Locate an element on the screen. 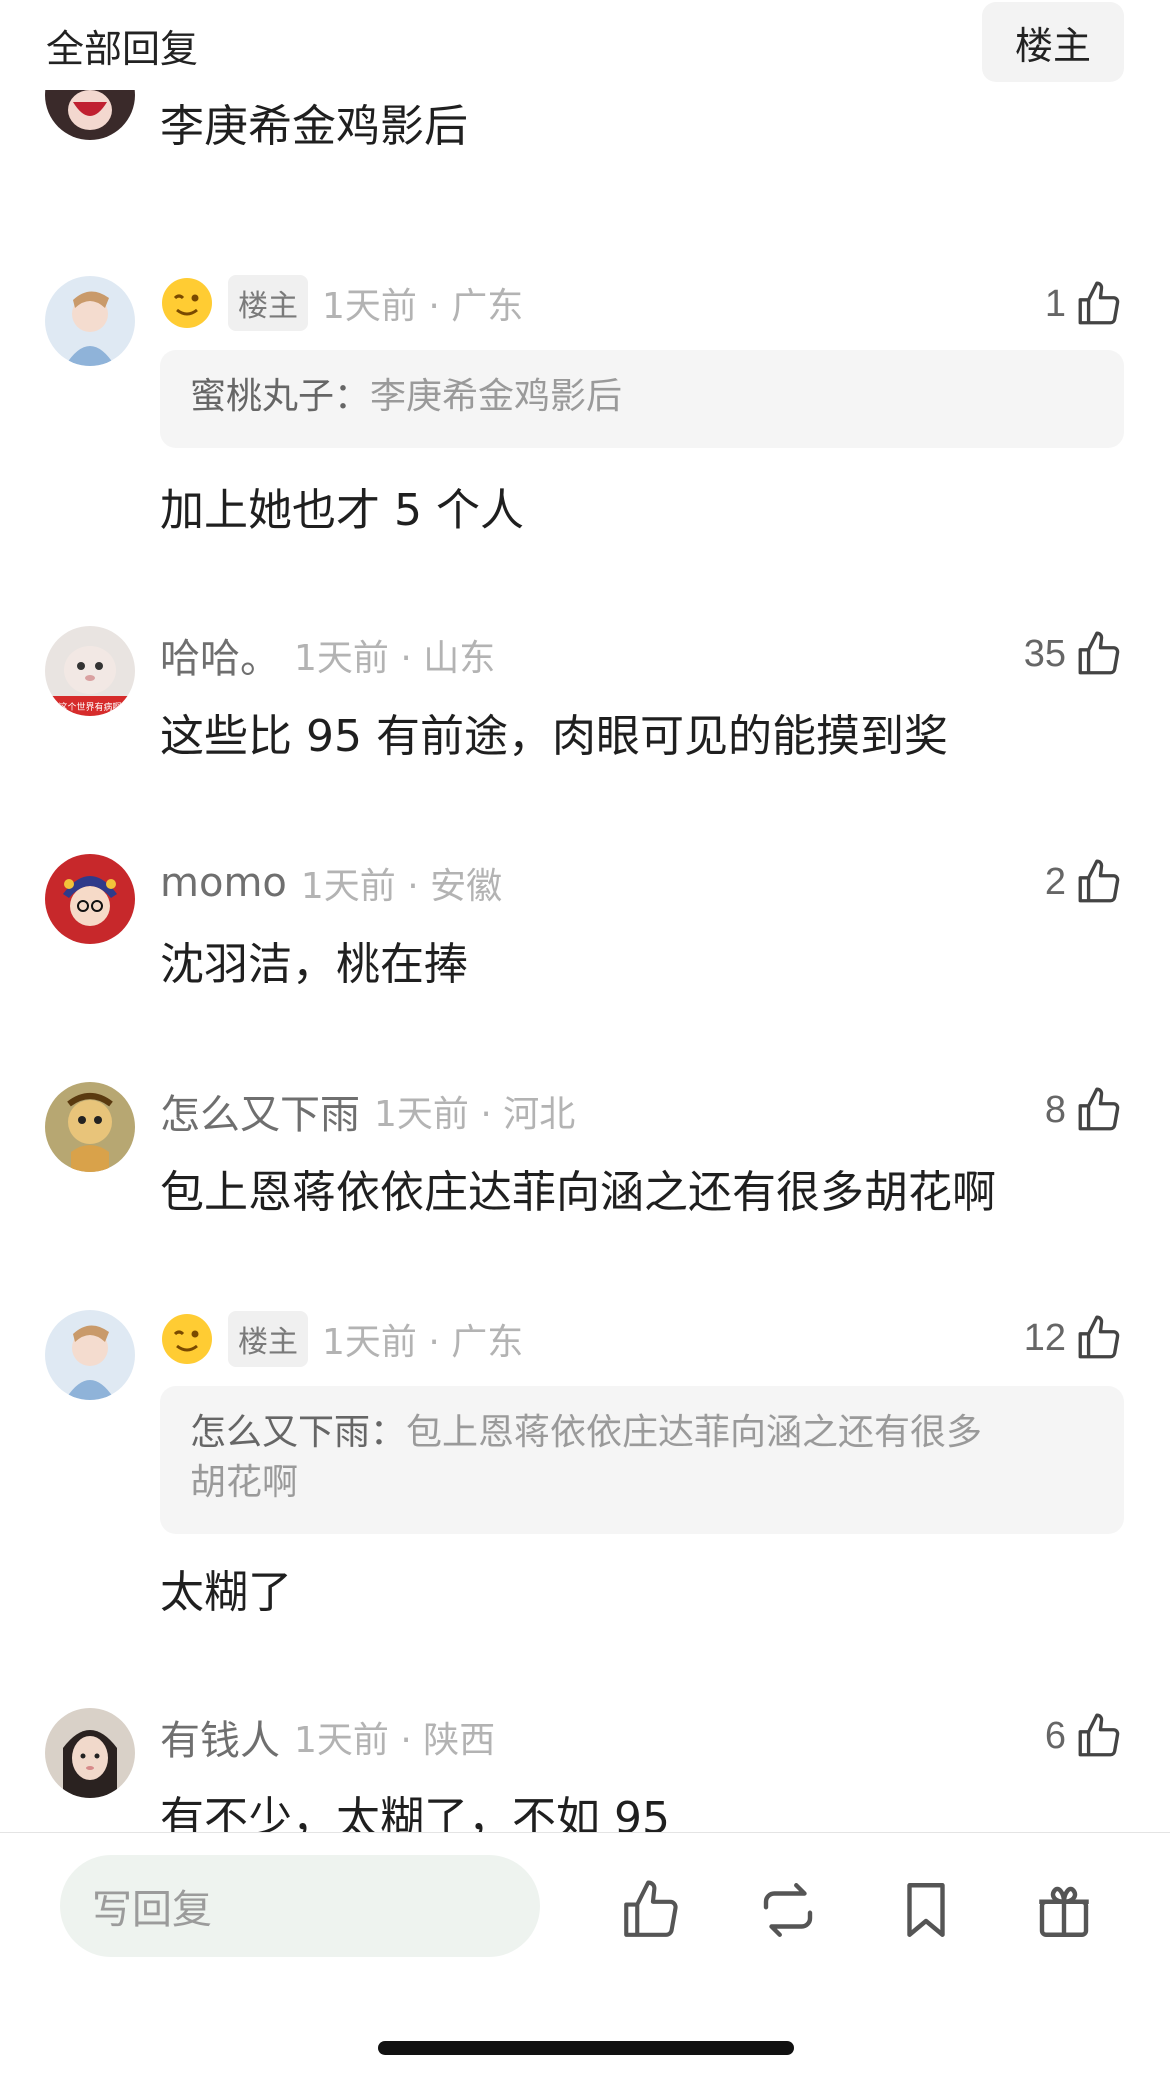 This screenshot has width=1170, height=2081. comment-text: 这些比 95 有前途，肉眼可见的能摸到奖 is located at coordinates (554, 736).